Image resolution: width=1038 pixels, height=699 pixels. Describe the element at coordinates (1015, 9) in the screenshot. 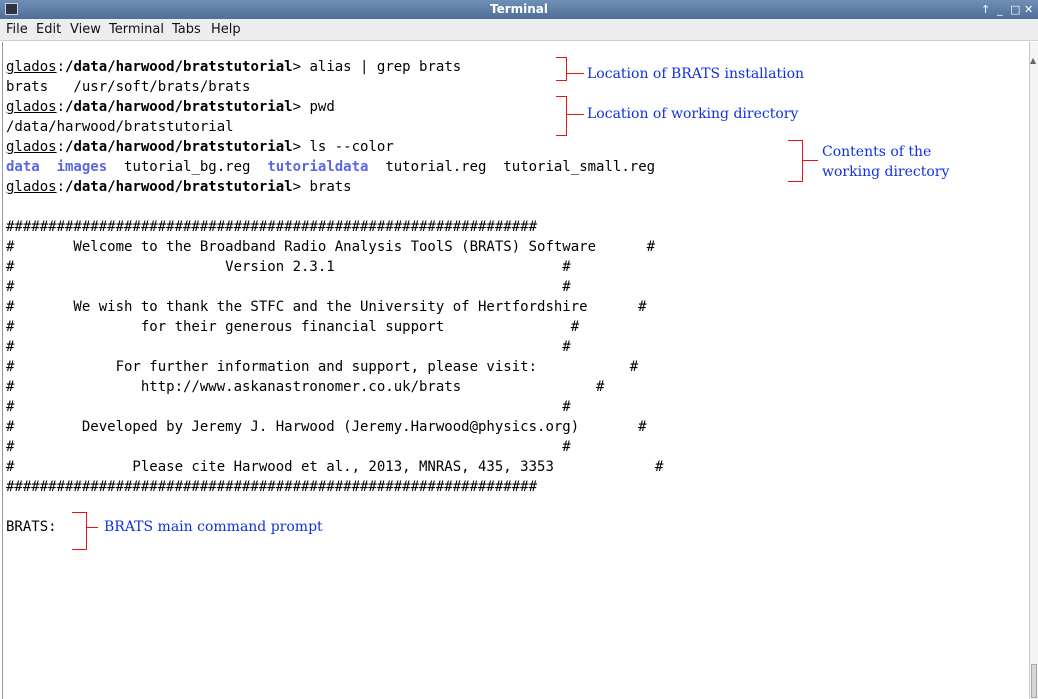

I see `maximize-button: □` at that location.